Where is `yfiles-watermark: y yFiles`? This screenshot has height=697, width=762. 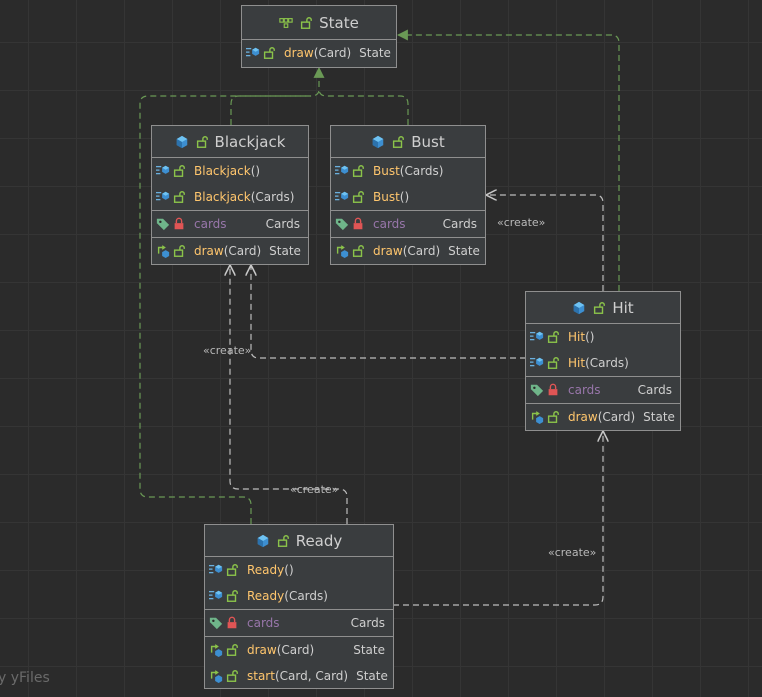
yfiles-watermark: y yFiles is located at coordinates (25, 678).